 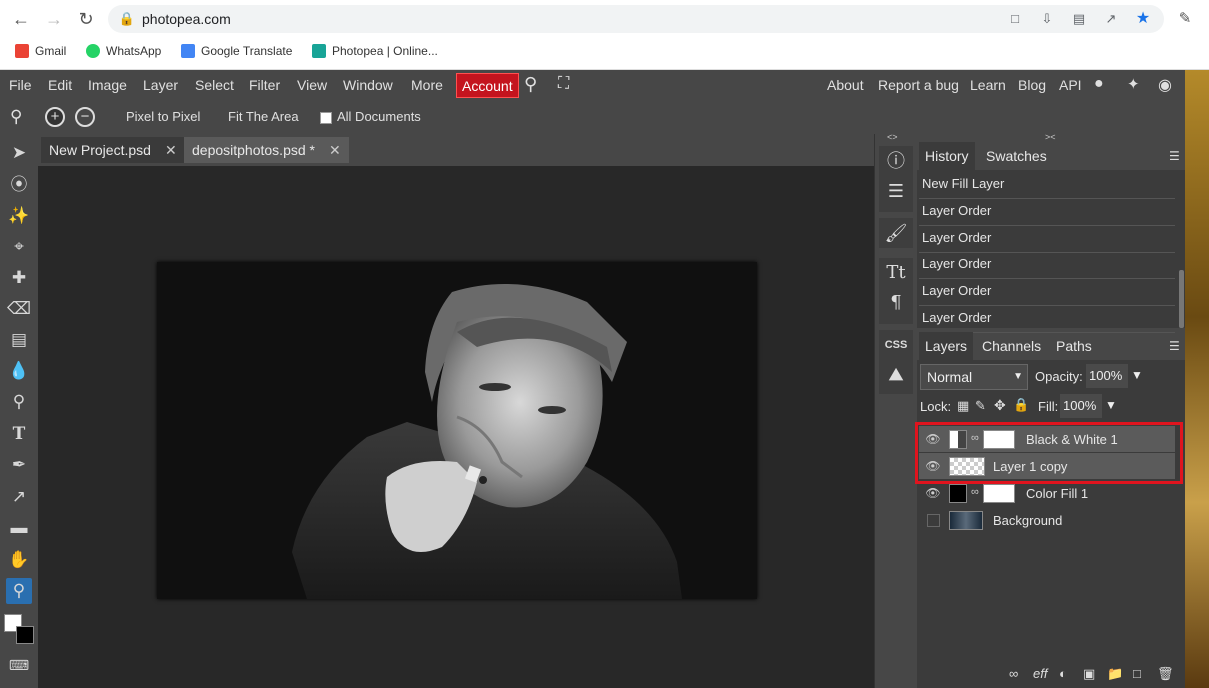 What do you see at coordinates (60, 85) in the screenshot?
I see `menu-edit: Edit` at bounding box center [60, 85].